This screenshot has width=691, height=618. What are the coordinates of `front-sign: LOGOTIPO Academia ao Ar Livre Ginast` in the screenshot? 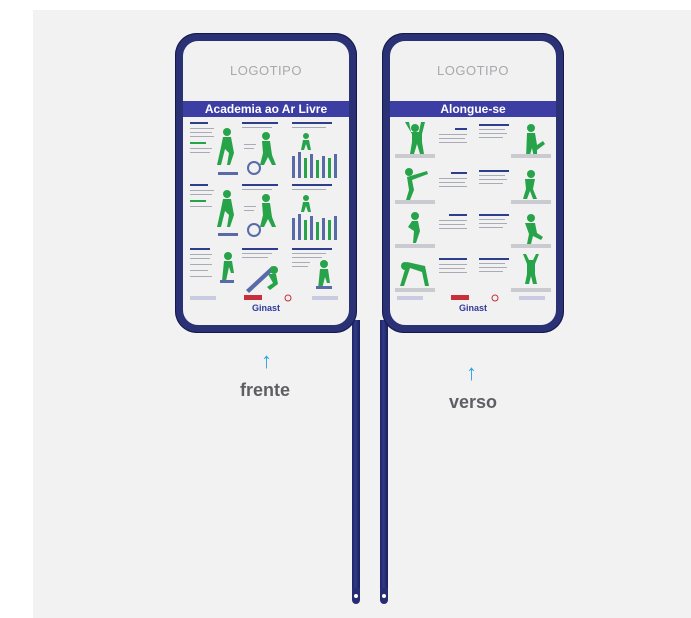 It's located at (266, 183).